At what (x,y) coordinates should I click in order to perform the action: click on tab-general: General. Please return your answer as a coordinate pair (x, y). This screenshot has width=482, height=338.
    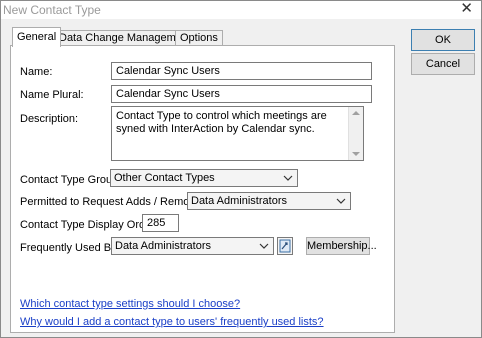
    Looking at the image, I should click on (37, 37).